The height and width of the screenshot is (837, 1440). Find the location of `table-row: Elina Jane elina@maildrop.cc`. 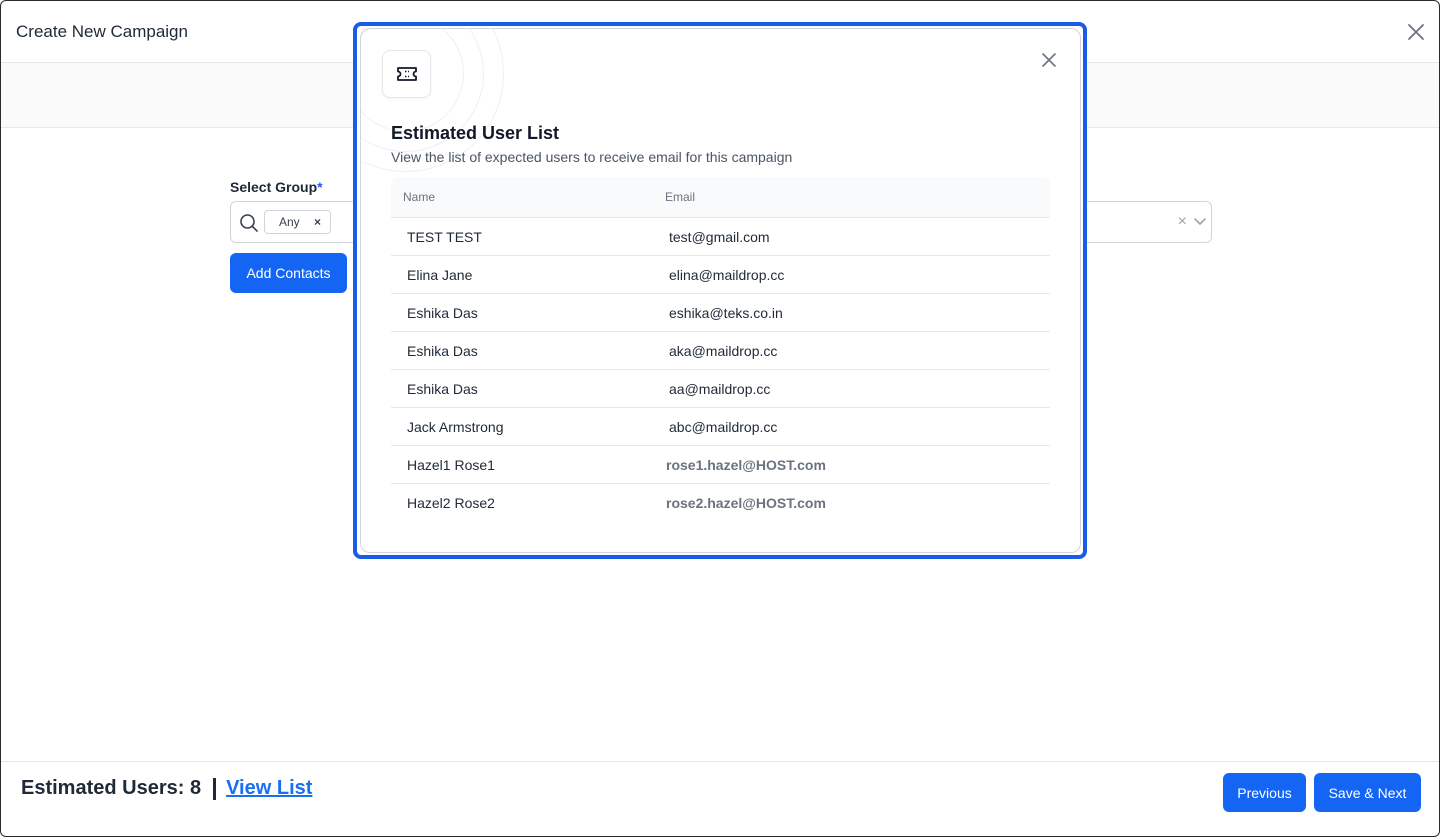

table-row: Elina Jane elina@maildrop.cc is located at coordinates (720, 275).